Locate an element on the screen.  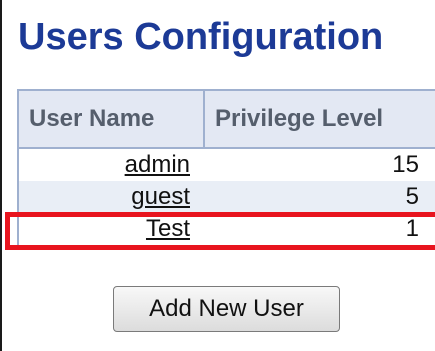
page-title: Users Configuration is located at coordinates (201, 37).